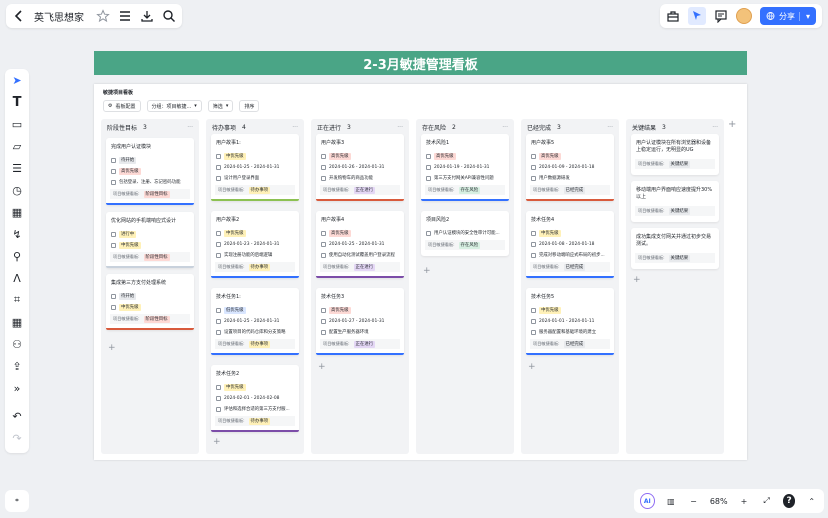 This screenshot has height=518, width=828. Describe the element at coordinates (17, 344) in the screenshot. I see `diagram-icon: ⚇` at that location.